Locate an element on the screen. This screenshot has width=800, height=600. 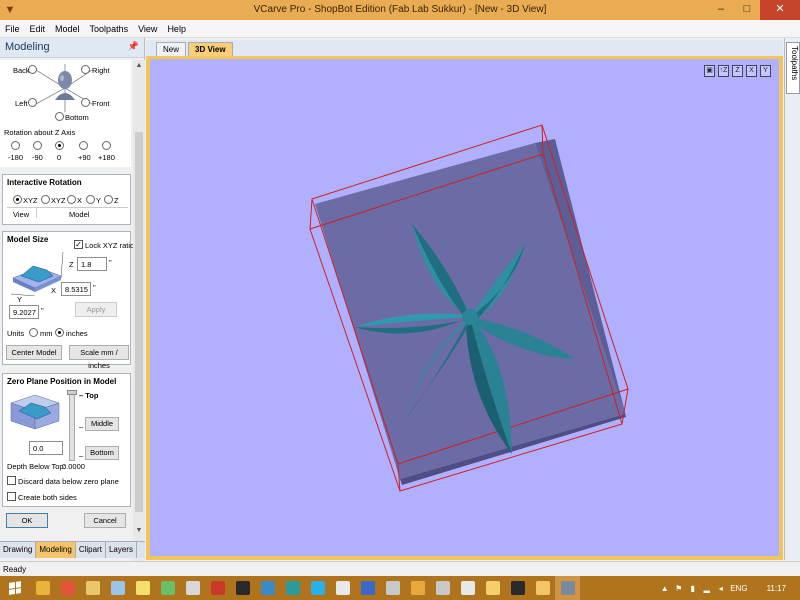
zero-plane-slider-thumb is located at coordinates (72, 392).